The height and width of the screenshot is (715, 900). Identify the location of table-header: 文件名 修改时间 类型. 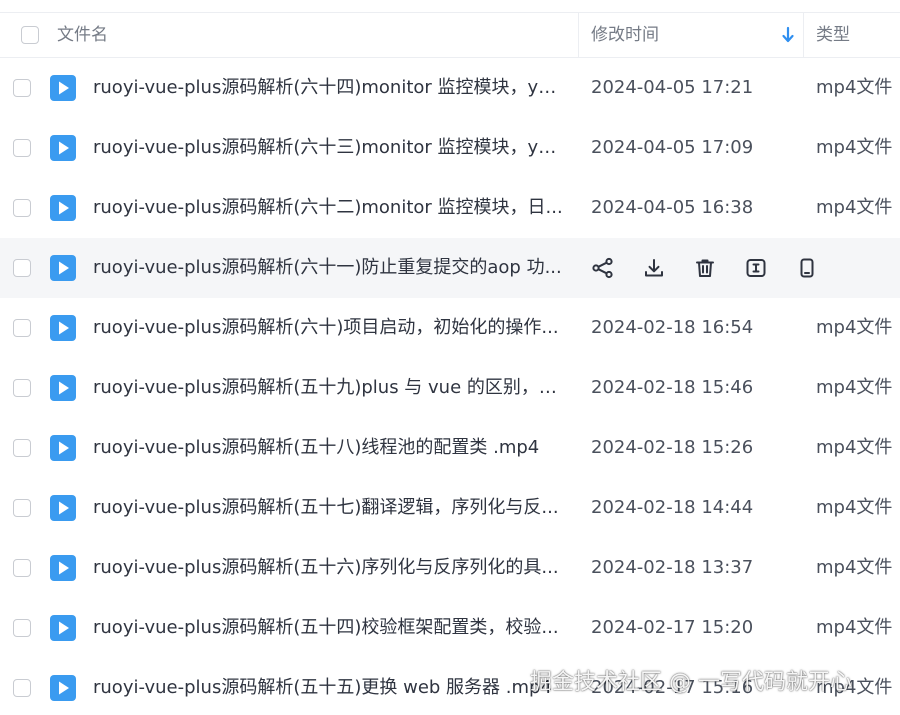
(450, 35).